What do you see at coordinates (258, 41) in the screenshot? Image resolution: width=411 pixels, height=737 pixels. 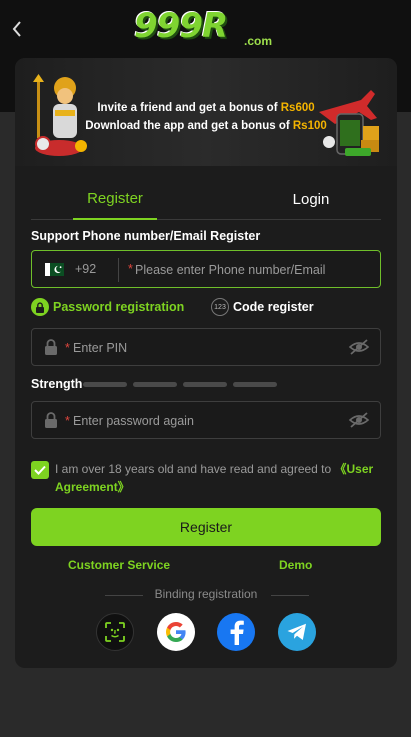 I see `logo-suffix: .com` at bounding box center [258, 41].